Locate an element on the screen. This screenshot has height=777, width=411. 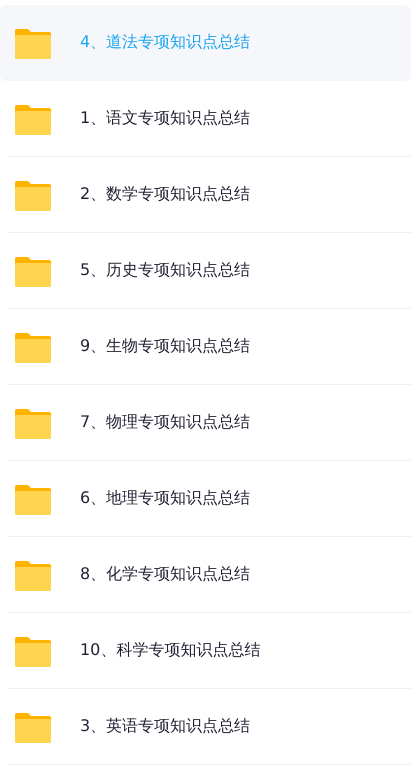
folder-item: 1、语文专项知识点总结 is located at coordinates (209, 119).